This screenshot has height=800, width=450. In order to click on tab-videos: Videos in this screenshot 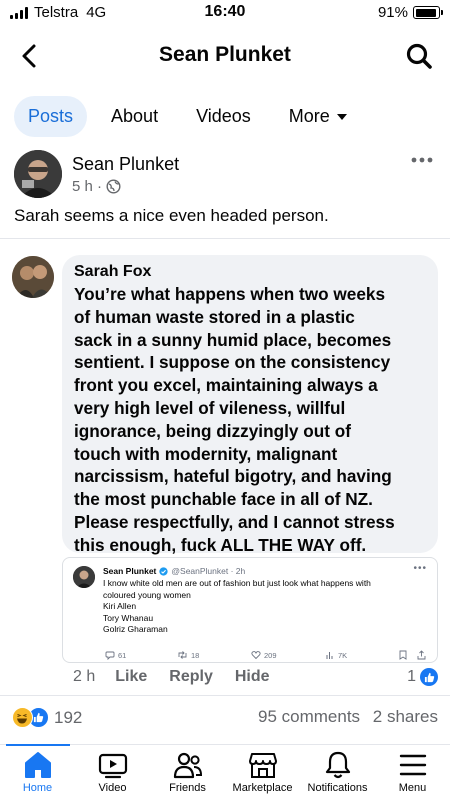, I will do `click(223, 116)`.